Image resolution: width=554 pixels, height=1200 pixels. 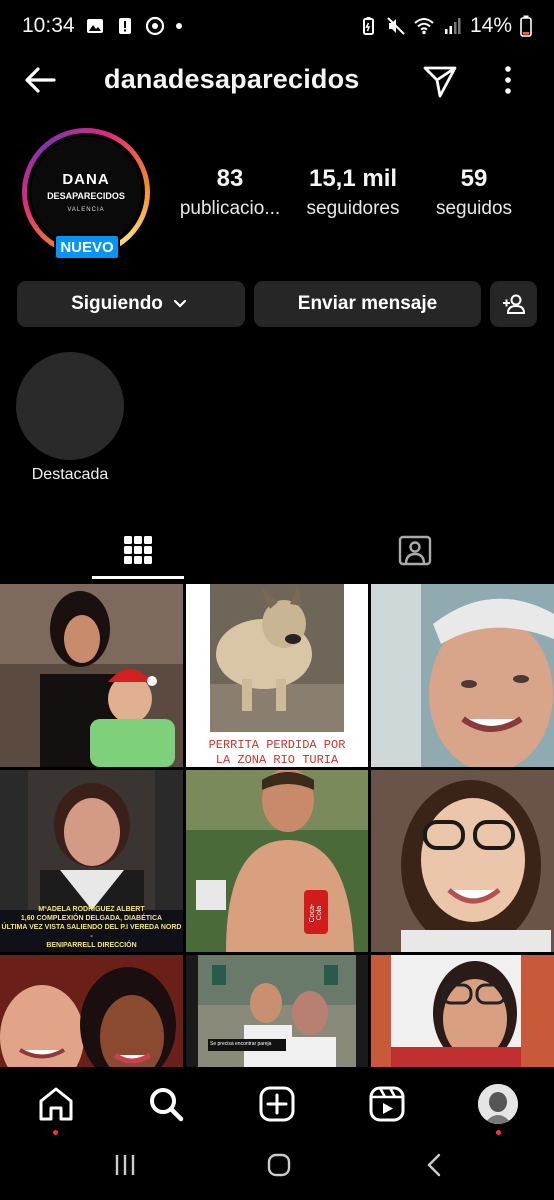 I want to click on dog-caption: PERRITA PERDIDA POR LA ZONA RIO TURIA, so click(x=277, y=752).